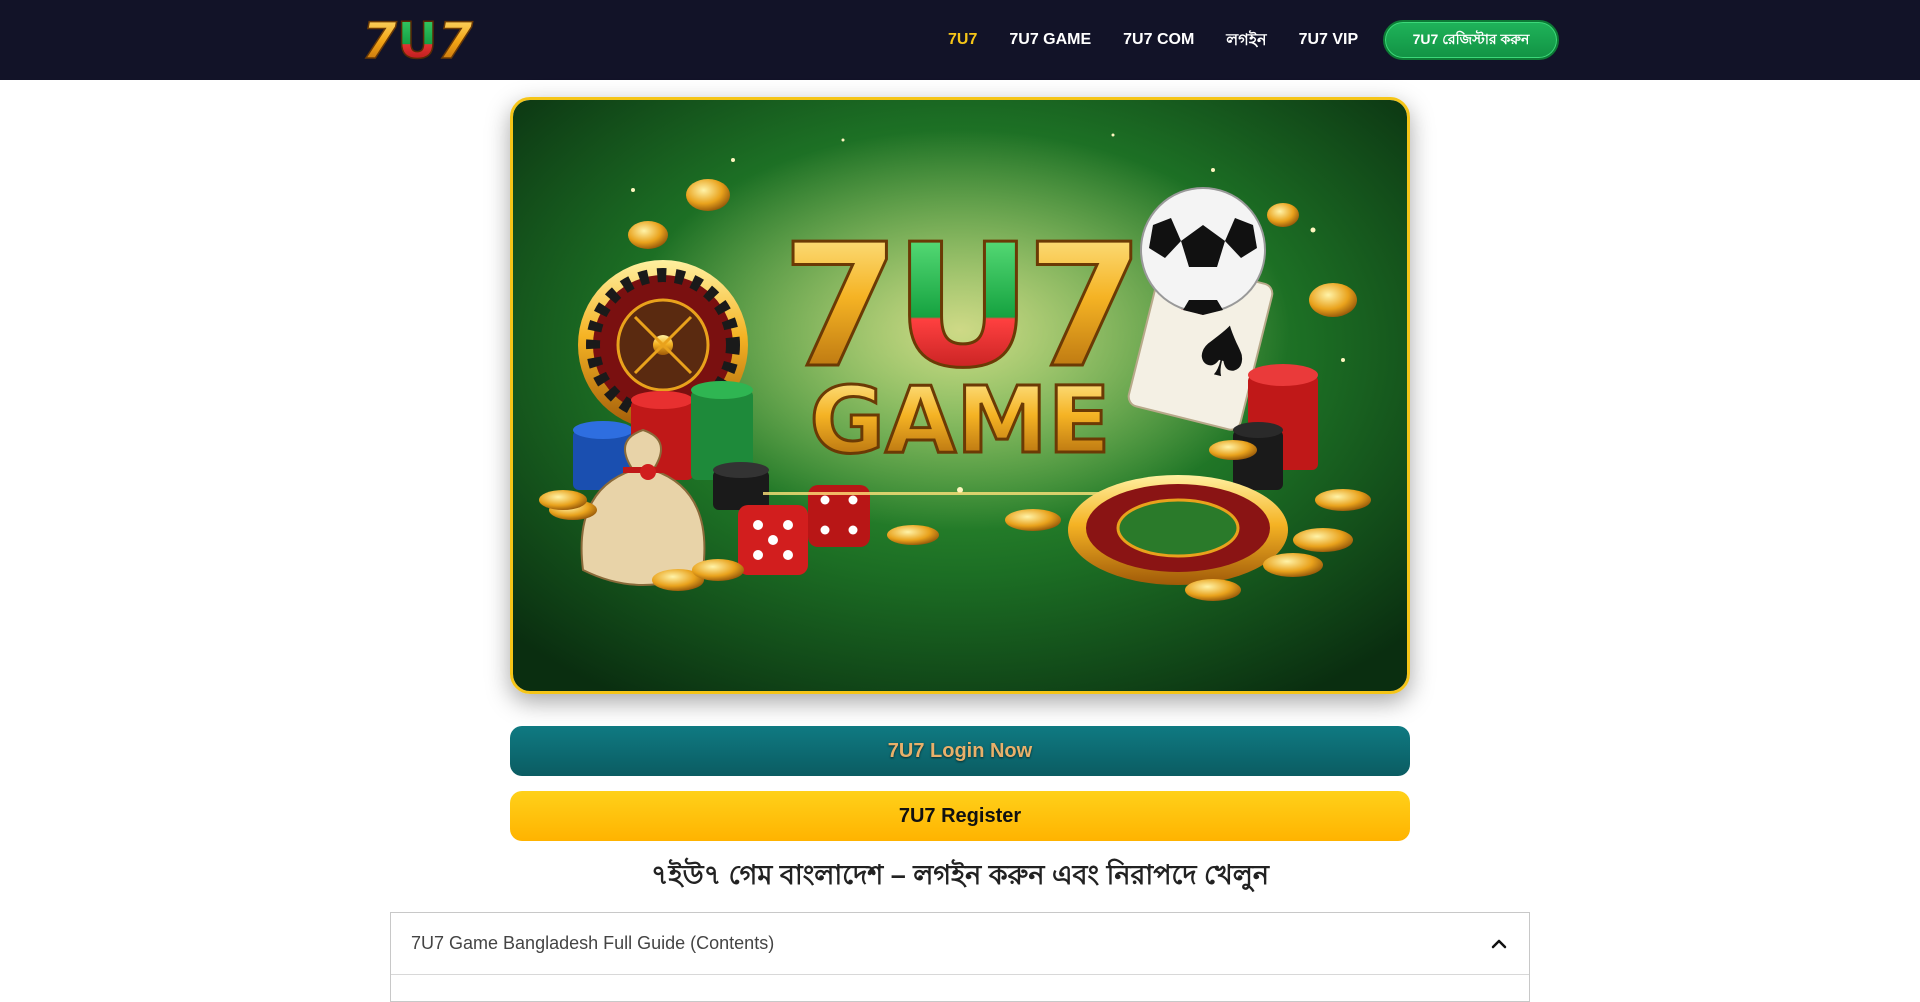 The width and height of the screenshot is (1920, 1002). I want to click on main-nav: 7U7 7U7 GAME 7U7 COM লগইন 7U7 VIP, so click(1169, 40).